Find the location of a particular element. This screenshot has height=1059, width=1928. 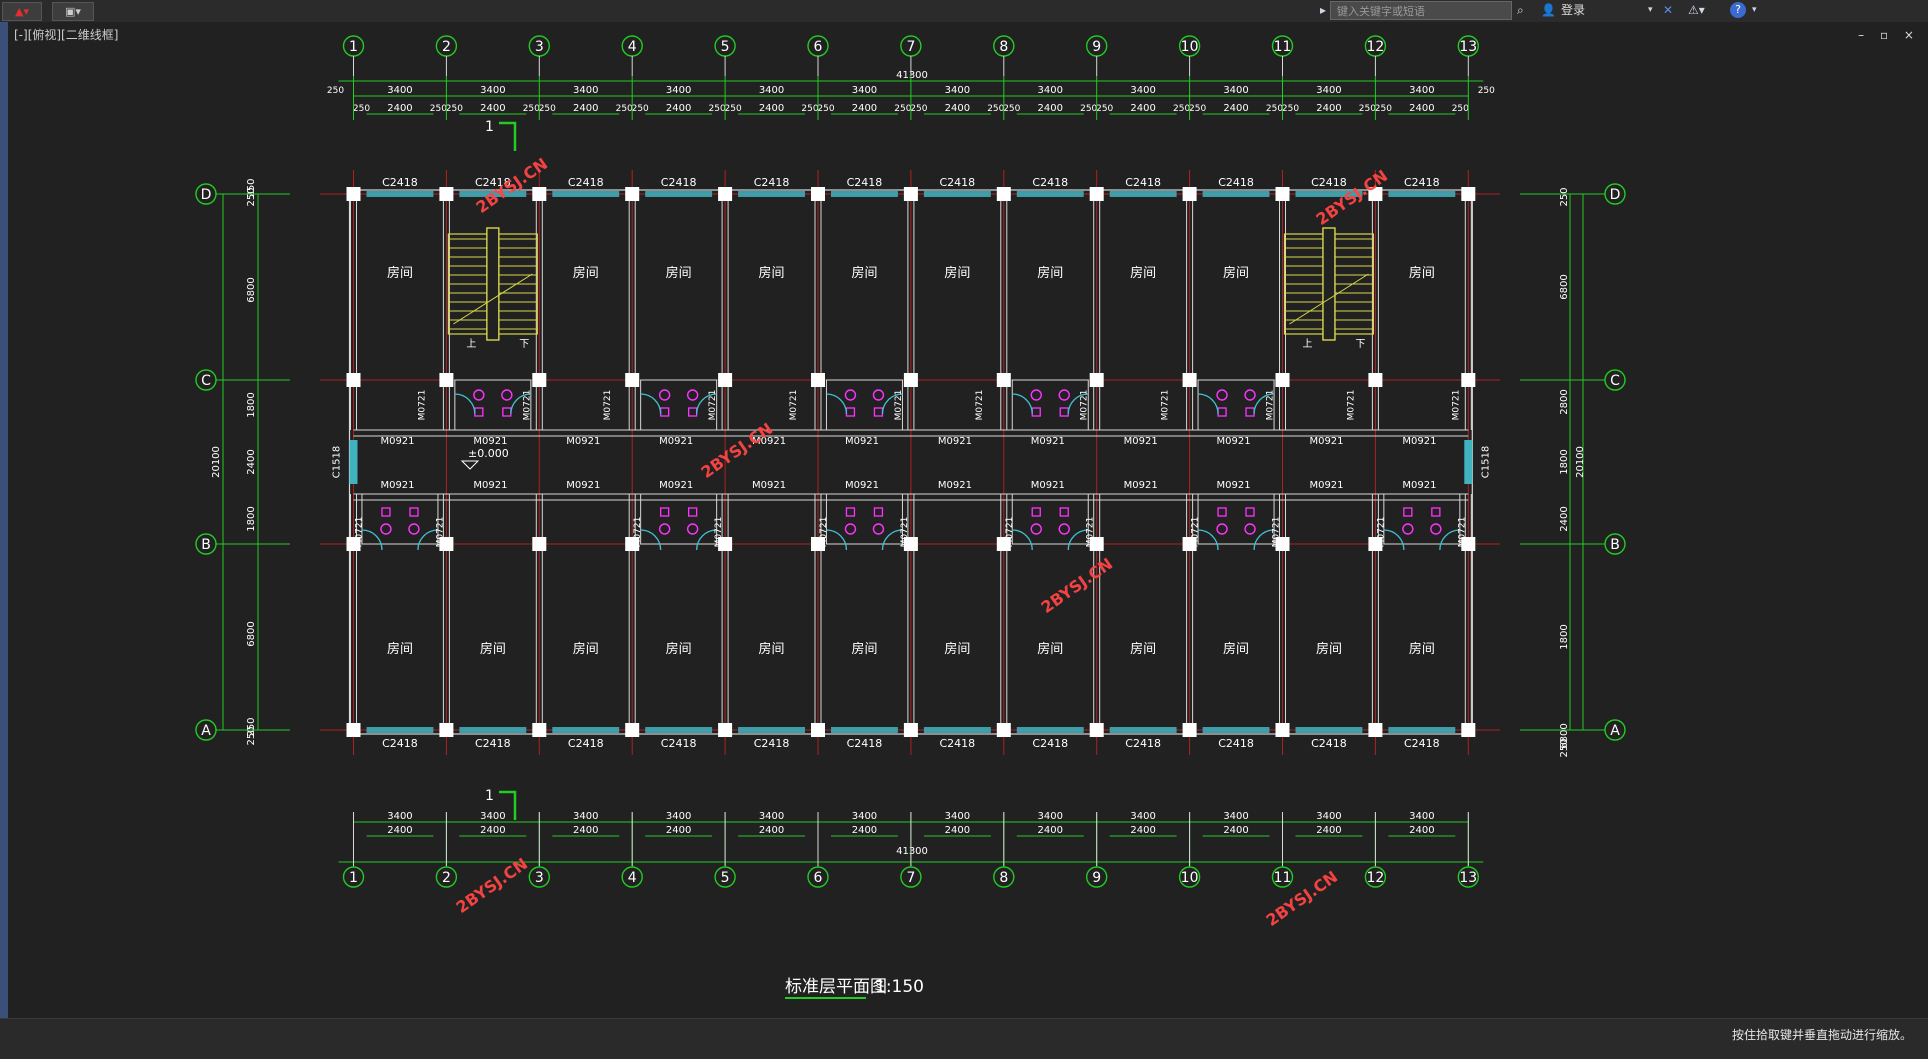

dim-left: 6800 is located at coordinates (251, 289).